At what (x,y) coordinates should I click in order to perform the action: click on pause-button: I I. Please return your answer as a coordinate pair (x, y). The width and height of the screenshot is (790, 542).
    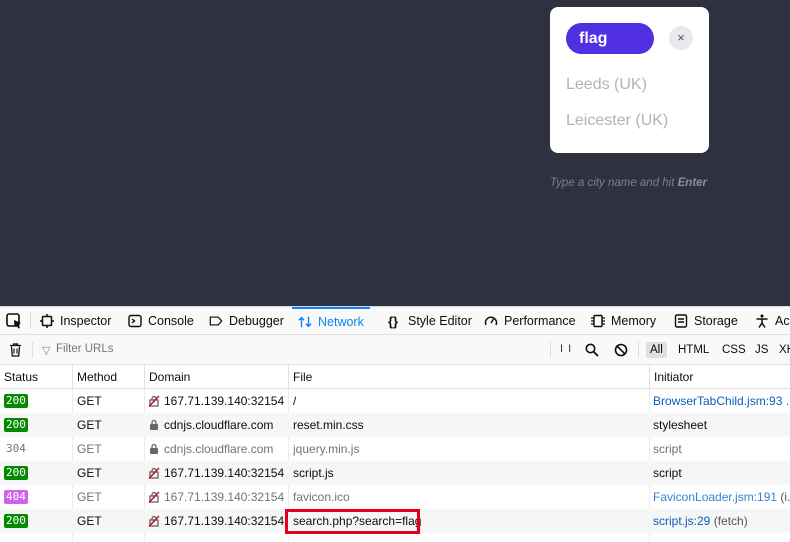
    Looking at the image, I should click on (566, 349).